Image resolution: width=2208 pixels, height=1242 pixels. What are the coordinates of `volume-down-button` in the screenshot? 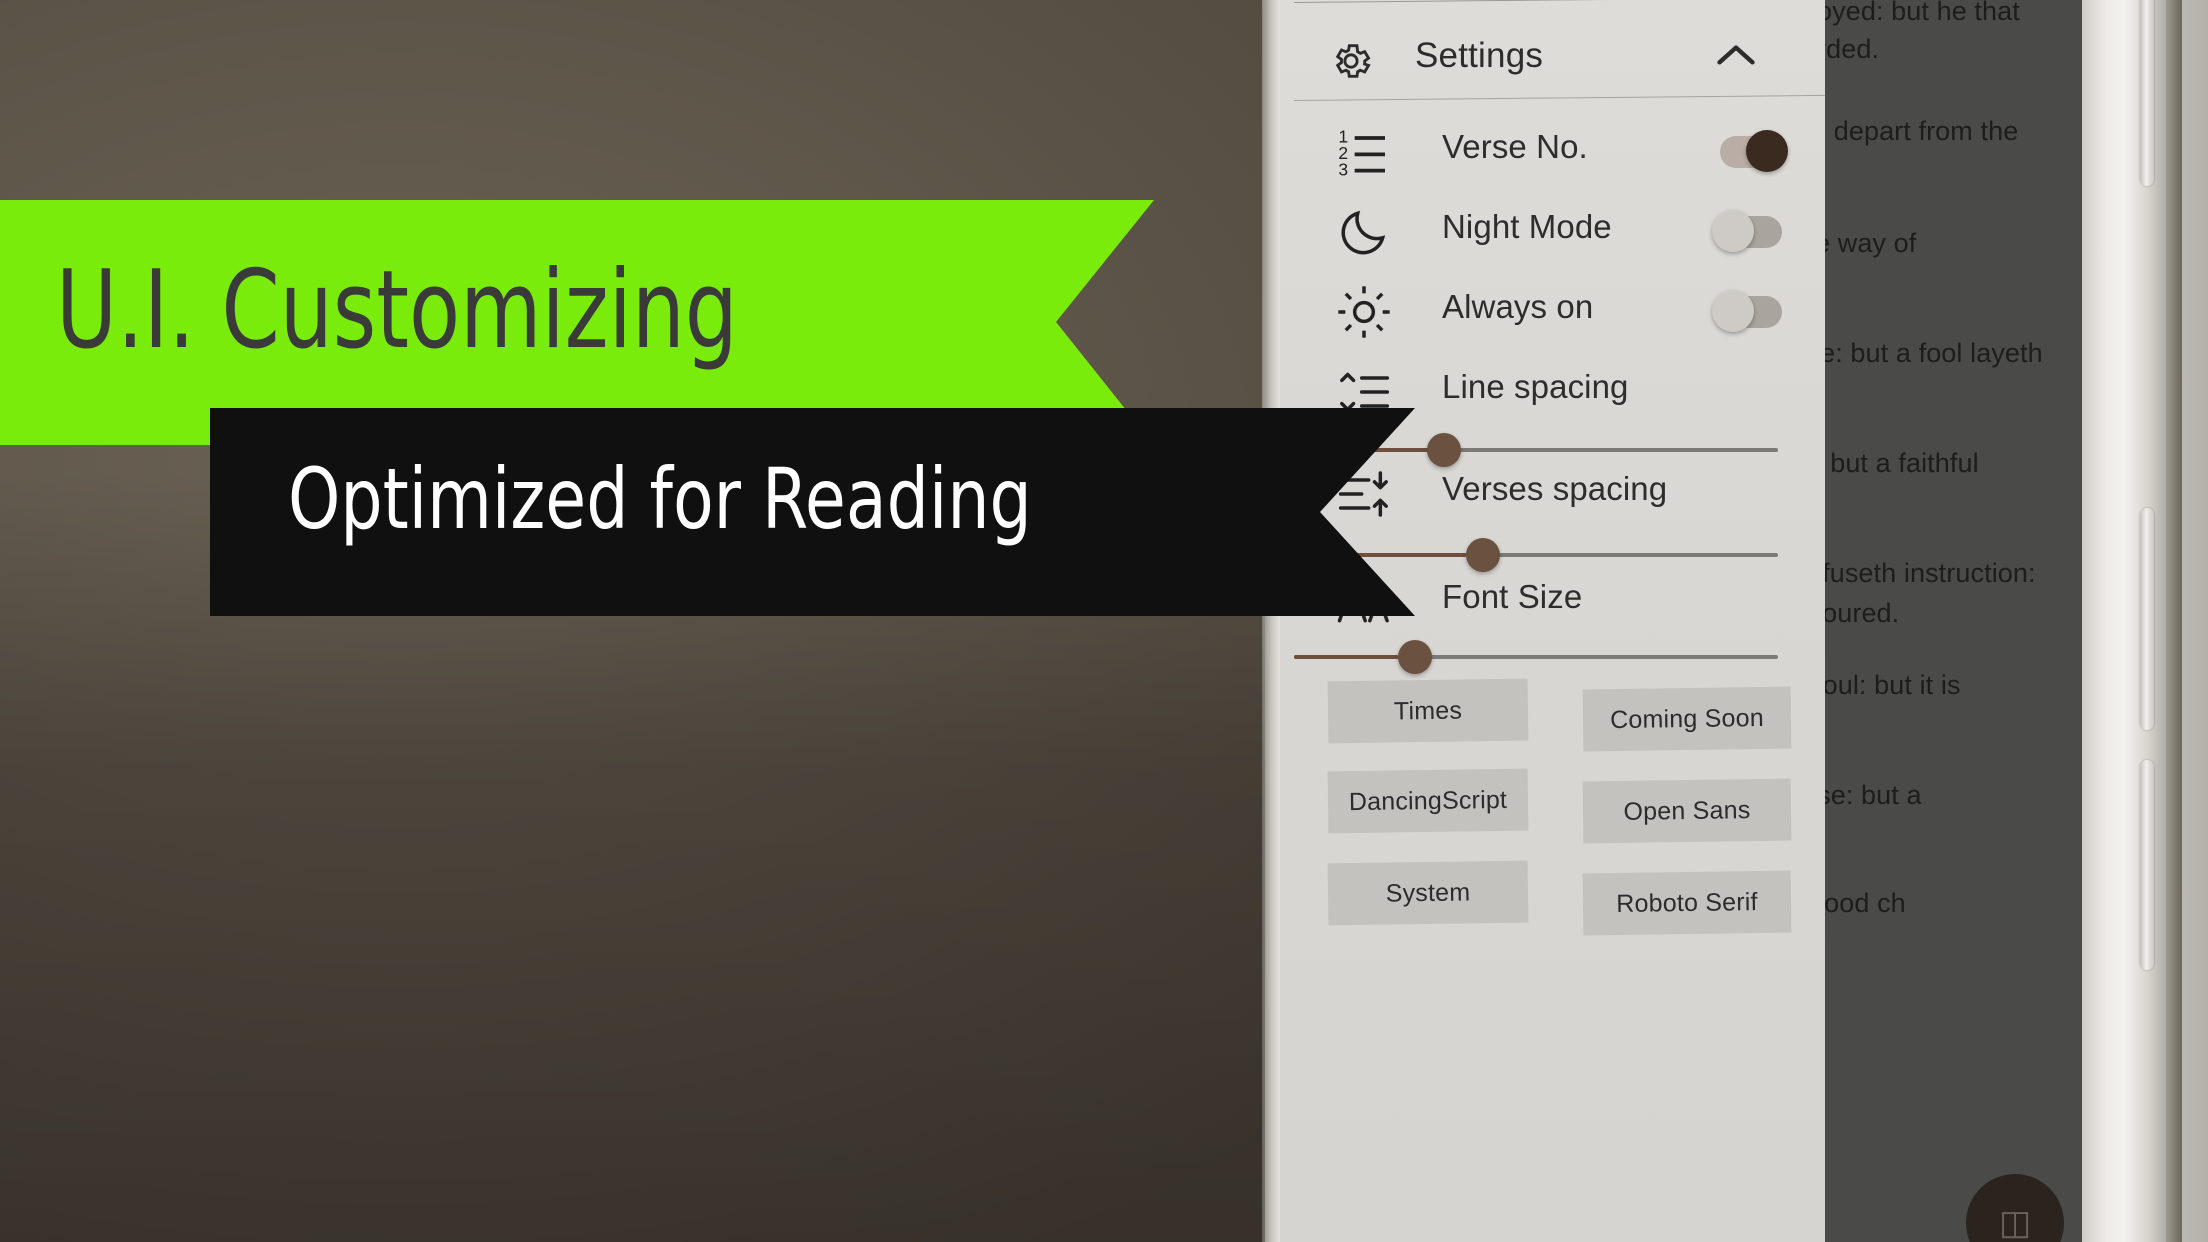 It's located at (2147, 865).